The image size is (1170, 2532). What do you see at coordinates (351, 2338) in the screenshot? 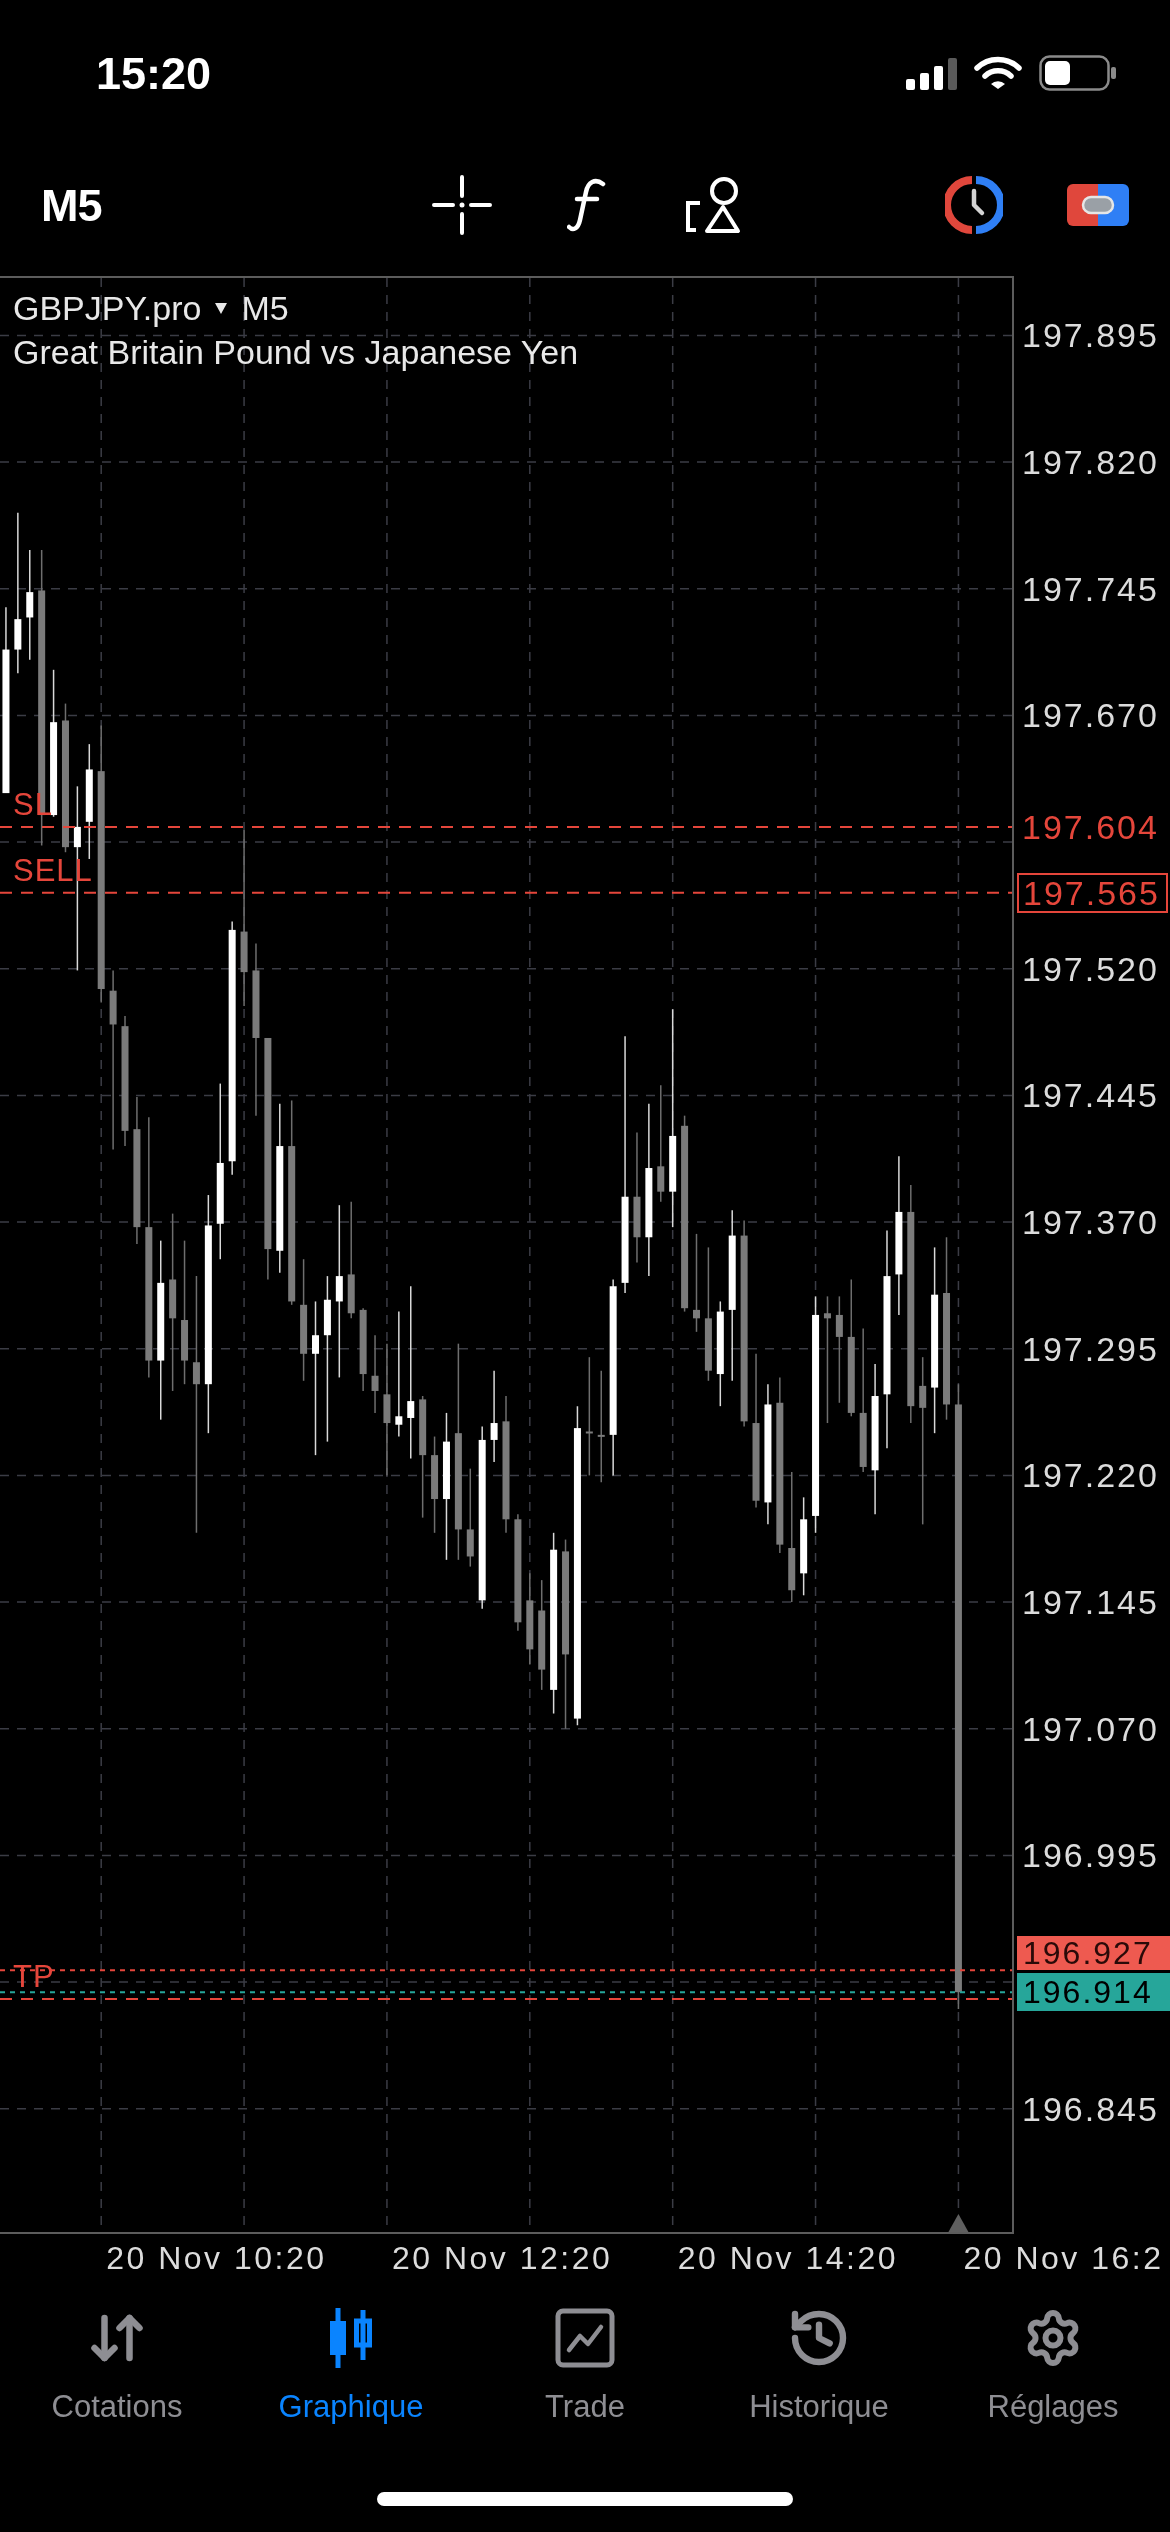
I see `candlestick-icon` at bounding box center [351, 2338].